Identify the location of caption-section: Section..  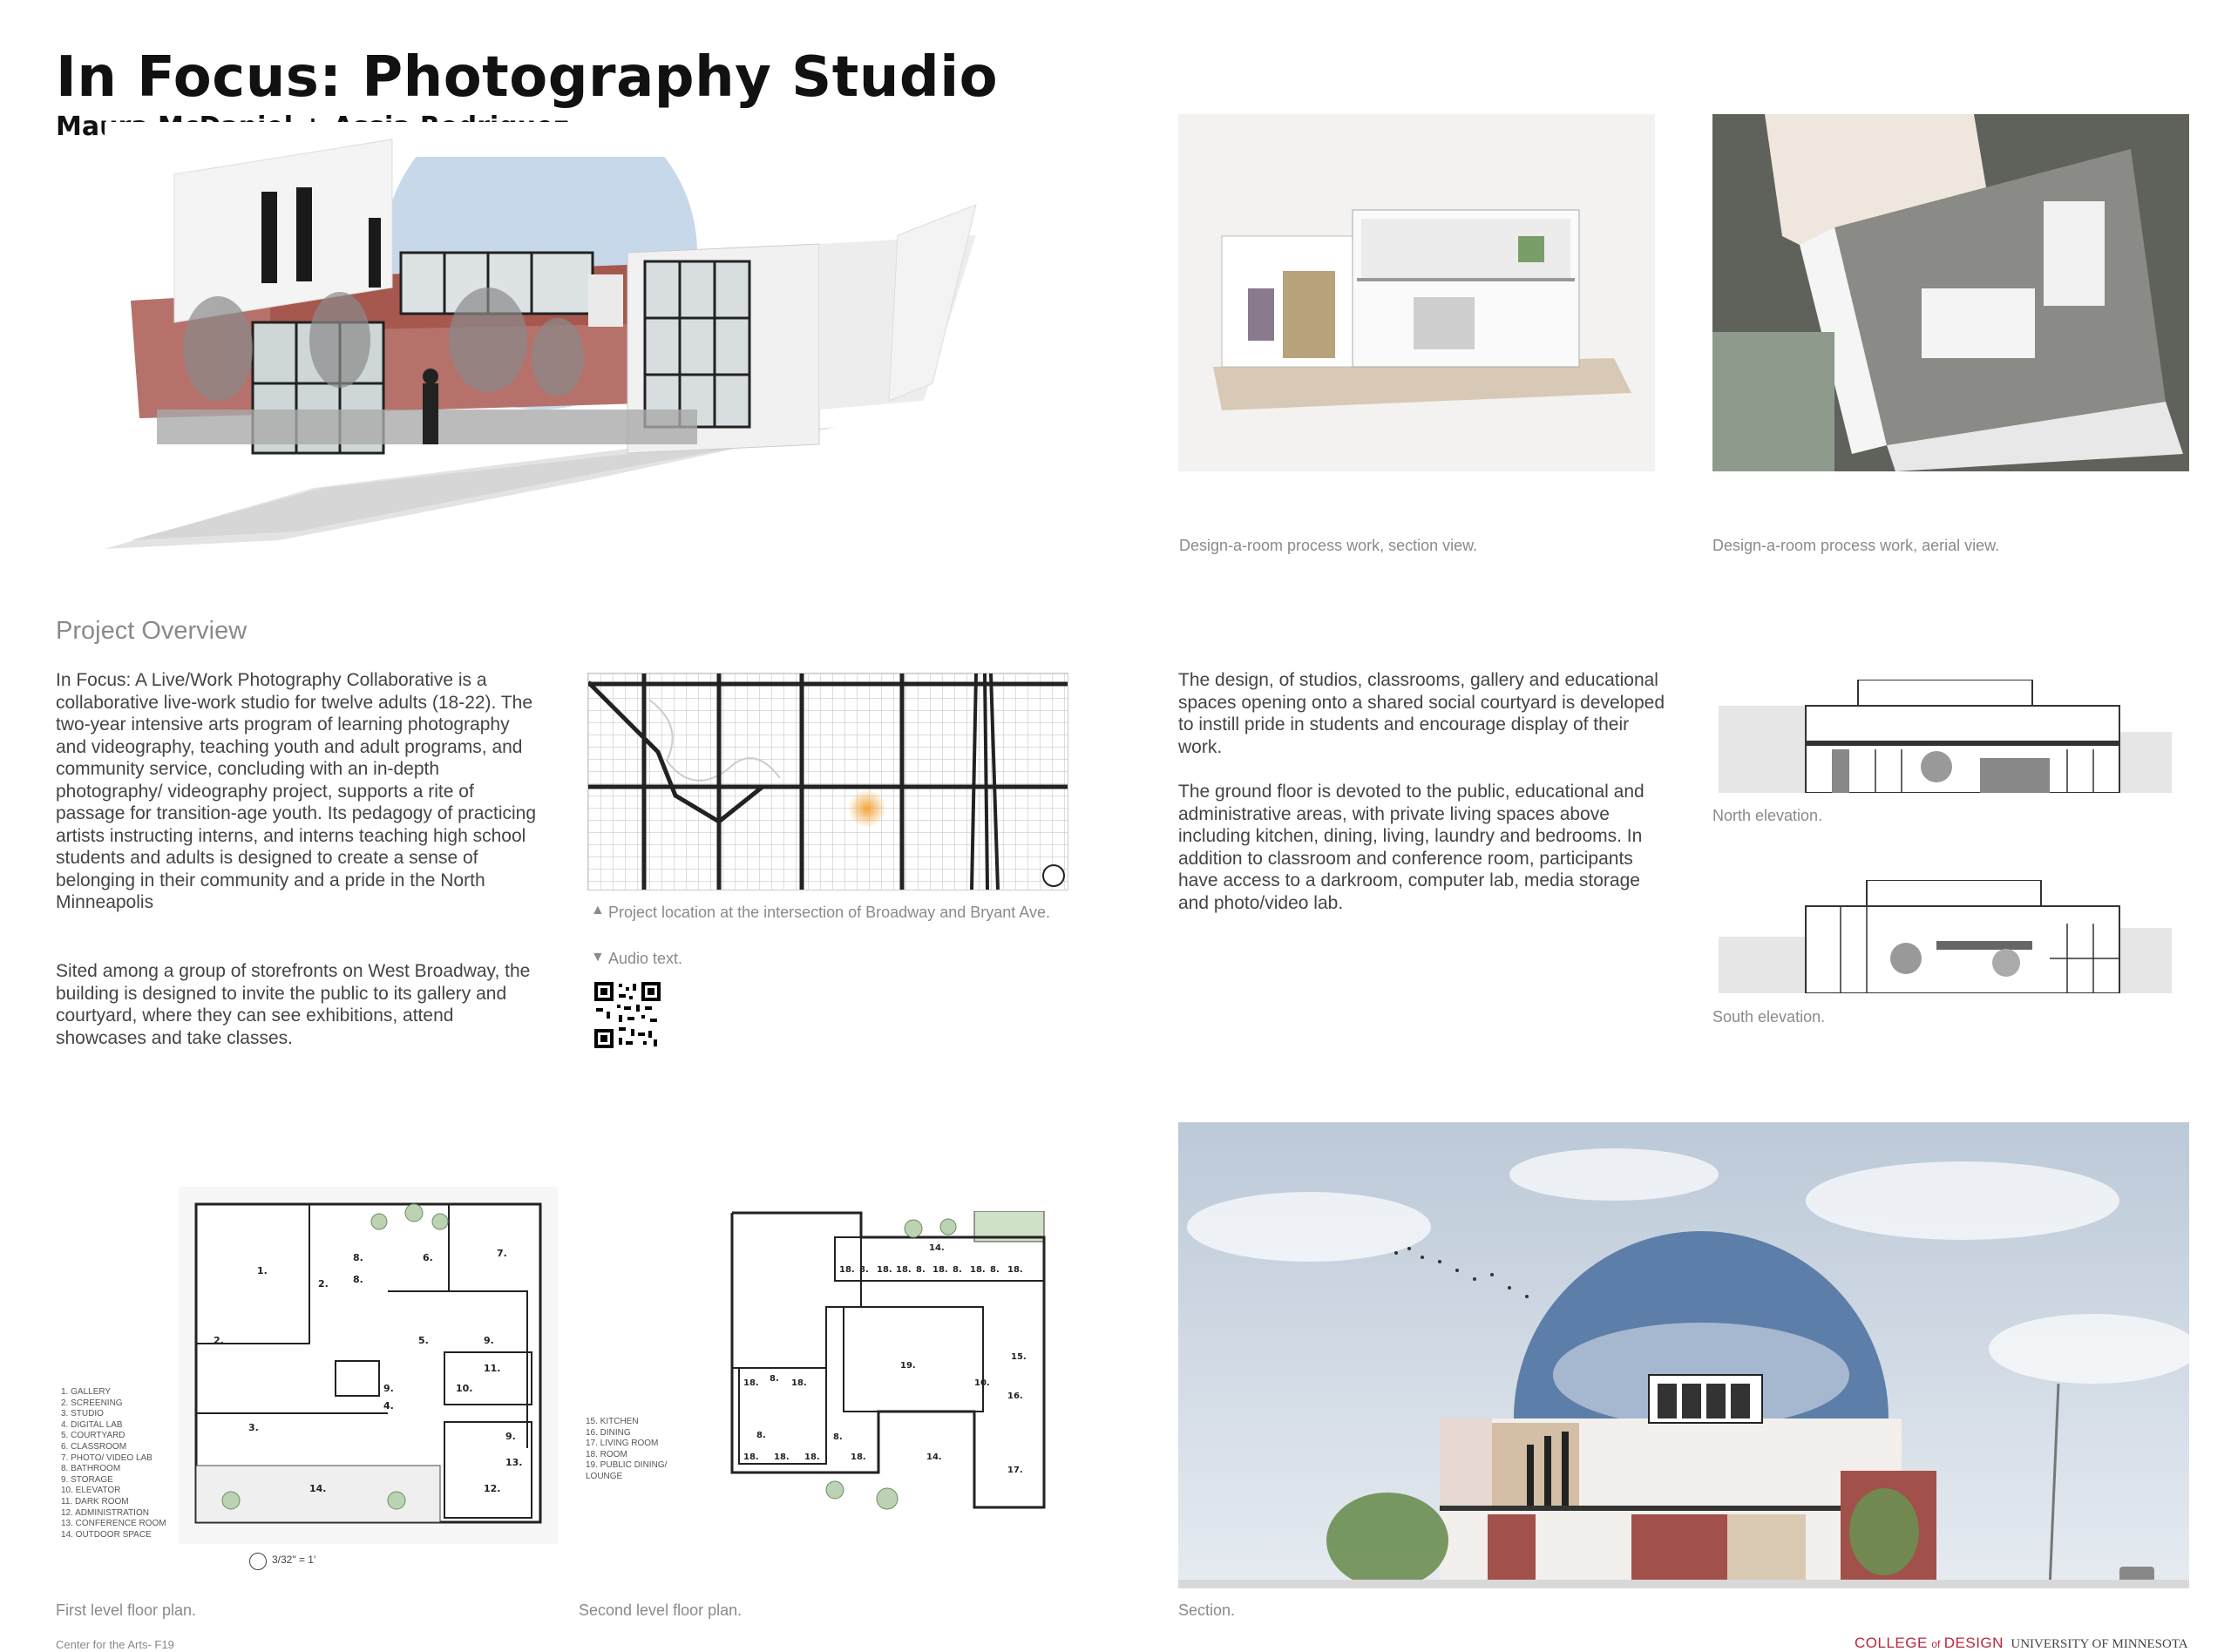
(1207, 1610).